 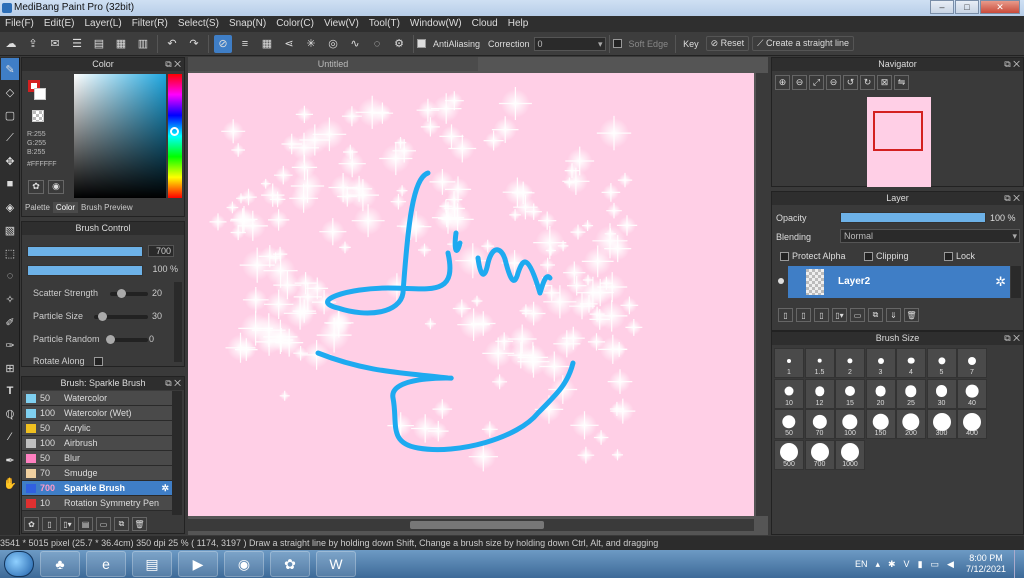 I want to click on viewport-box, so click(x=898, y=131).